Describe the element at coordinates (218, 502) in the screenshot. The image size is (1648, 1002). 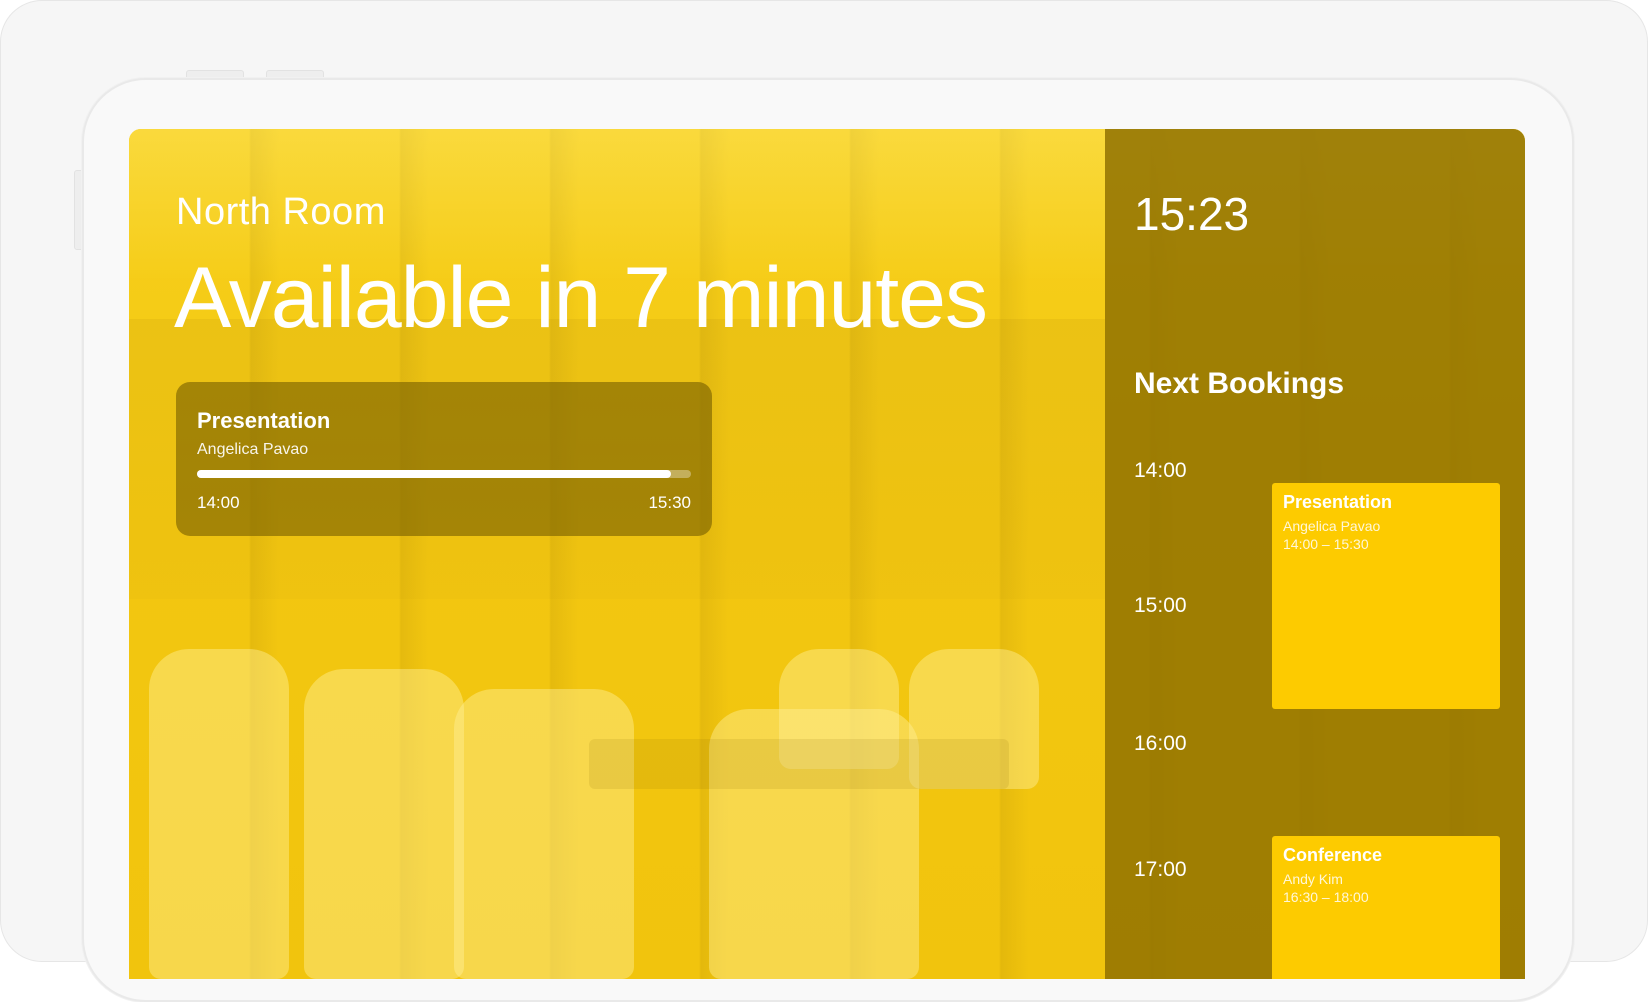
I see `current-meeting-start: 14:00` at that location.